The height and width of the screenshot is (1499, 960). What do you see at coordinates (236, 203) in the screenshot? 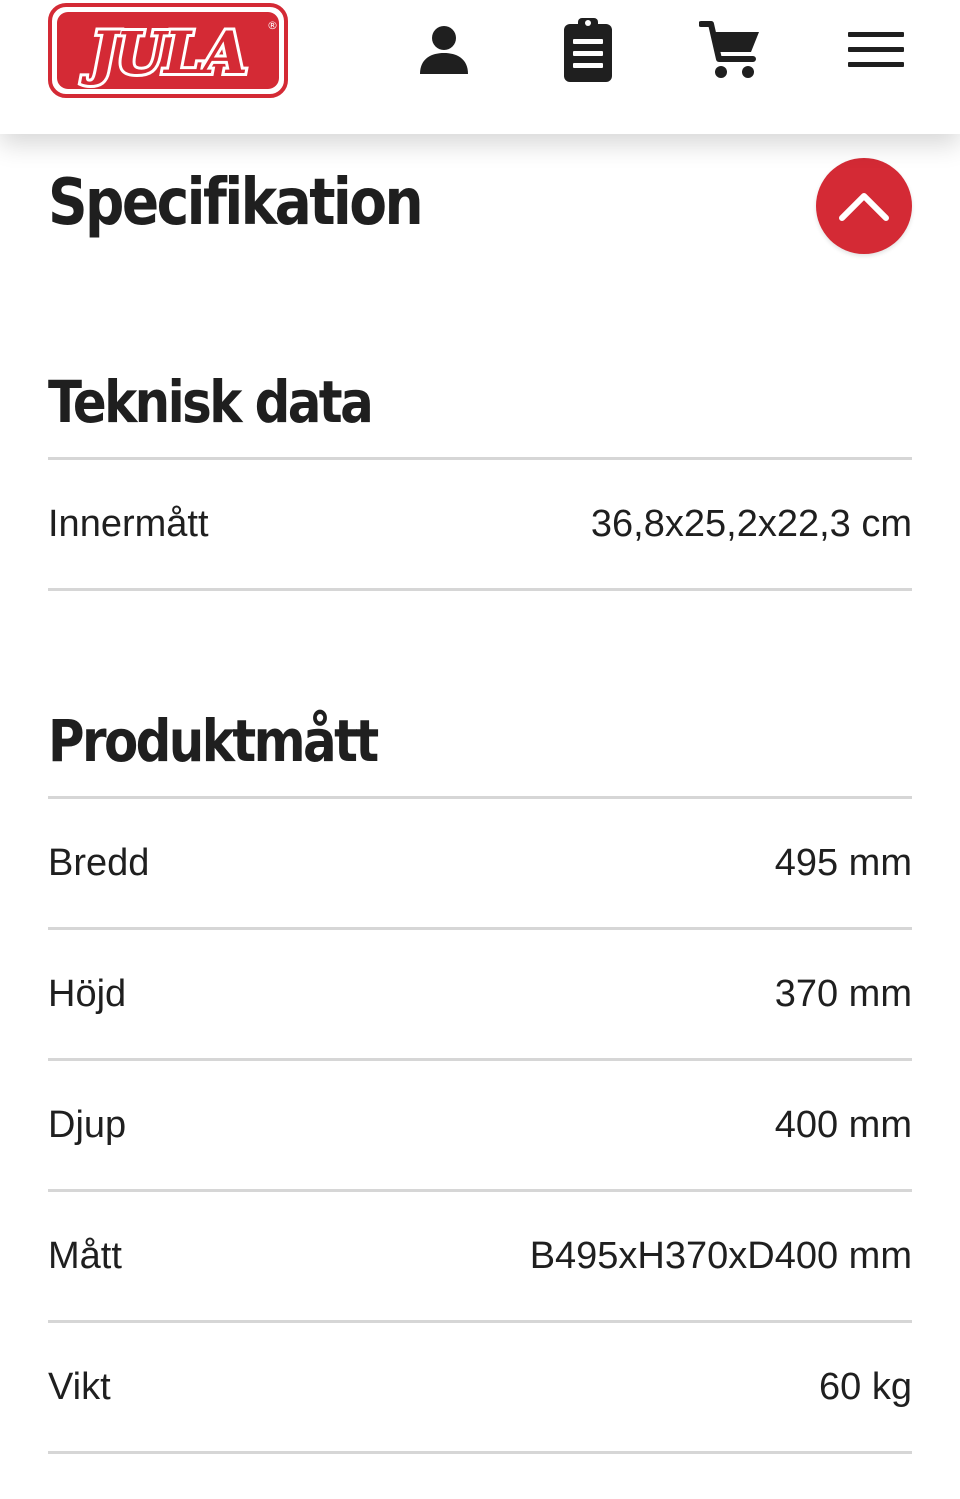
I see `specification-title: Specifikation` at bounding box center [236, 203].